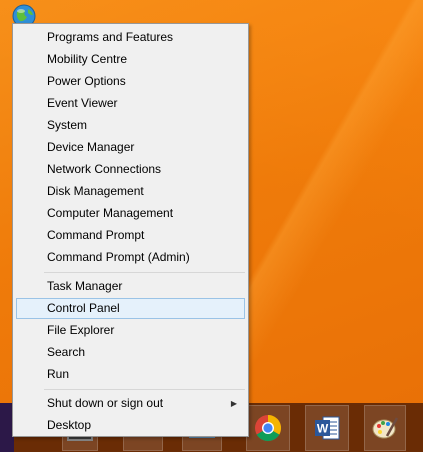 The width and height of the screenshot is (423, 452). I want to click on menu-item-power-options: Power Options, so click(130, 81).